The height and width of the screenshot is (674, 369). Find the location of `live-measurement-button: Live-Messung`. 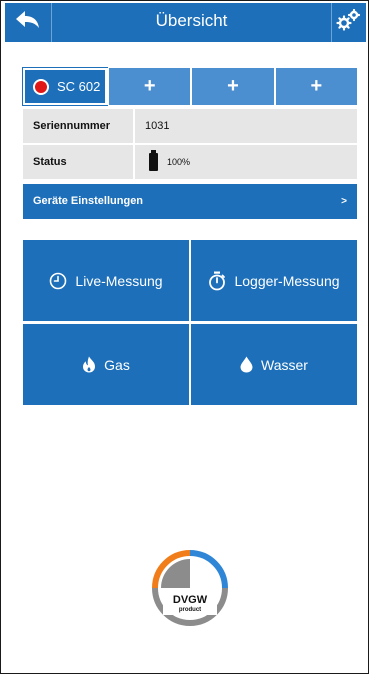

live-measurement-button: Live-Messung is located at coordinates (106, 280).